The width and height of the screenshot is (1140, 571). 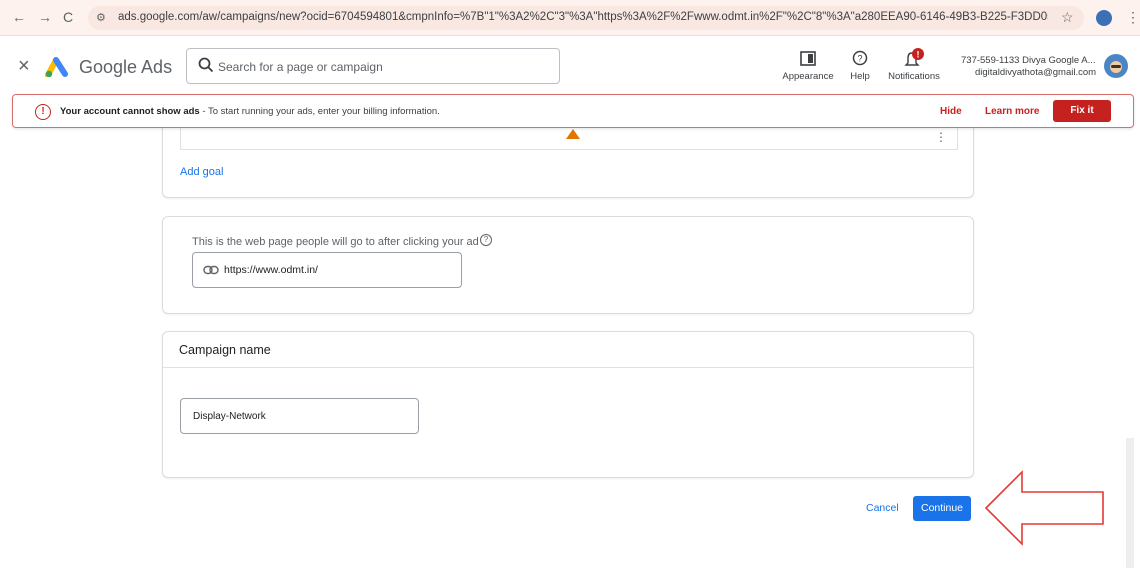 What do you see at coordinates (211, 270) in the screenshot?
I see `link-icon` at bounding box center [211, 270].